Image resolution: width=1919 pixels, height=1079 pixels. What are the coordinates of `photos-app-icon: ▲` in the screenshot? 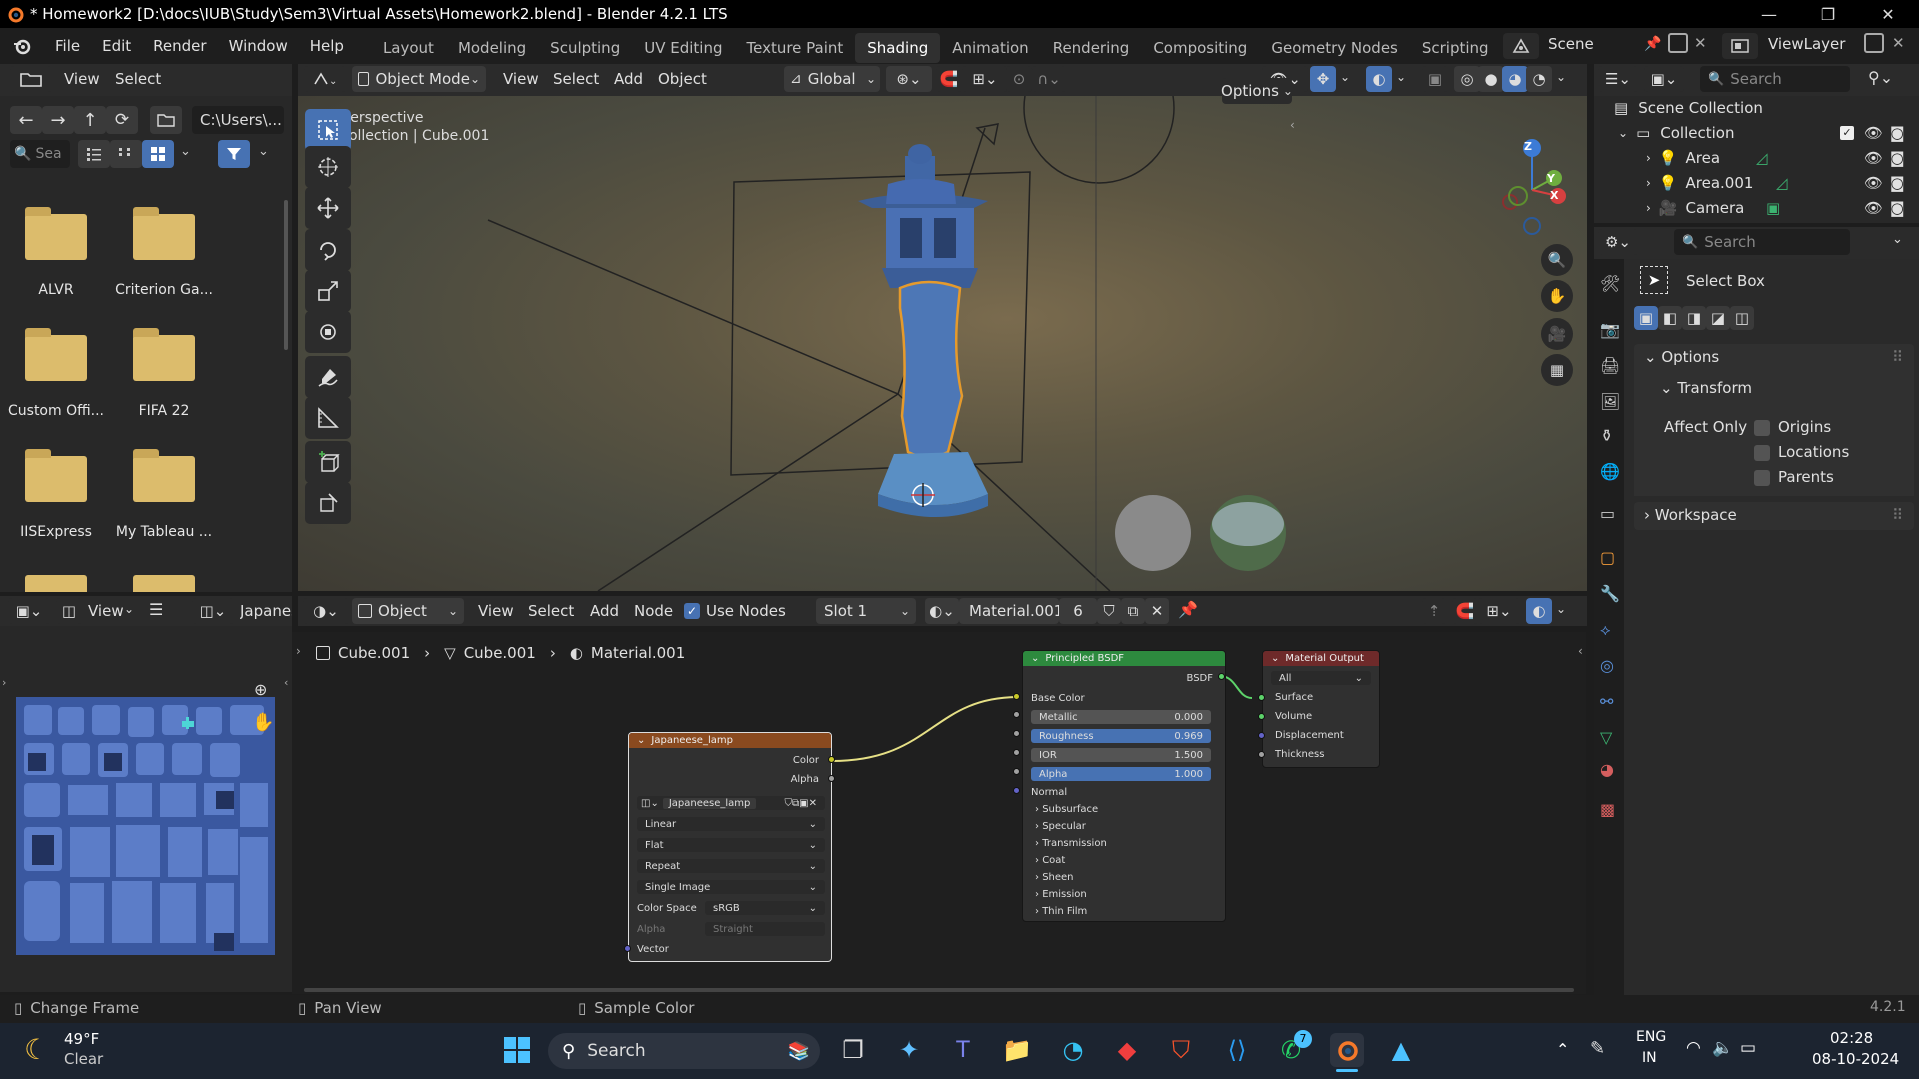 It's located at (1401, 1050).